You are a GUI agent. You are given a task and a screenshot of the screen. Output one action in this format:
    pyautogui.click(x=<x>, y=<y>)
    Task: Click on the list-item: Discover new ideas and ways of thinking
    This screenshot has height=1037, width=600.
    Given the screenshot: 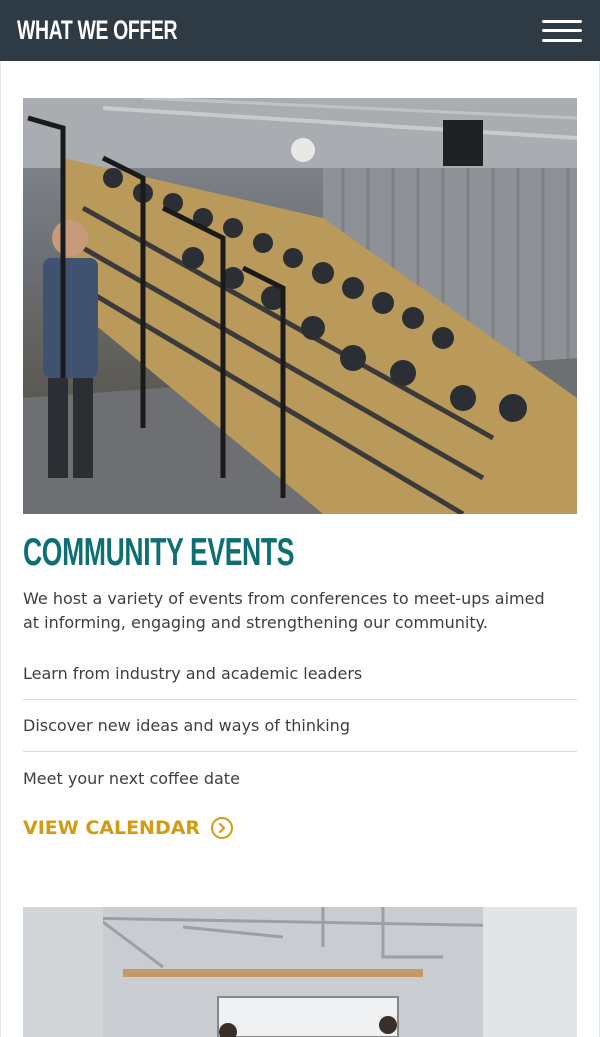 What is the action you would take?
    pyautogui.click(x=300, y=726)
    